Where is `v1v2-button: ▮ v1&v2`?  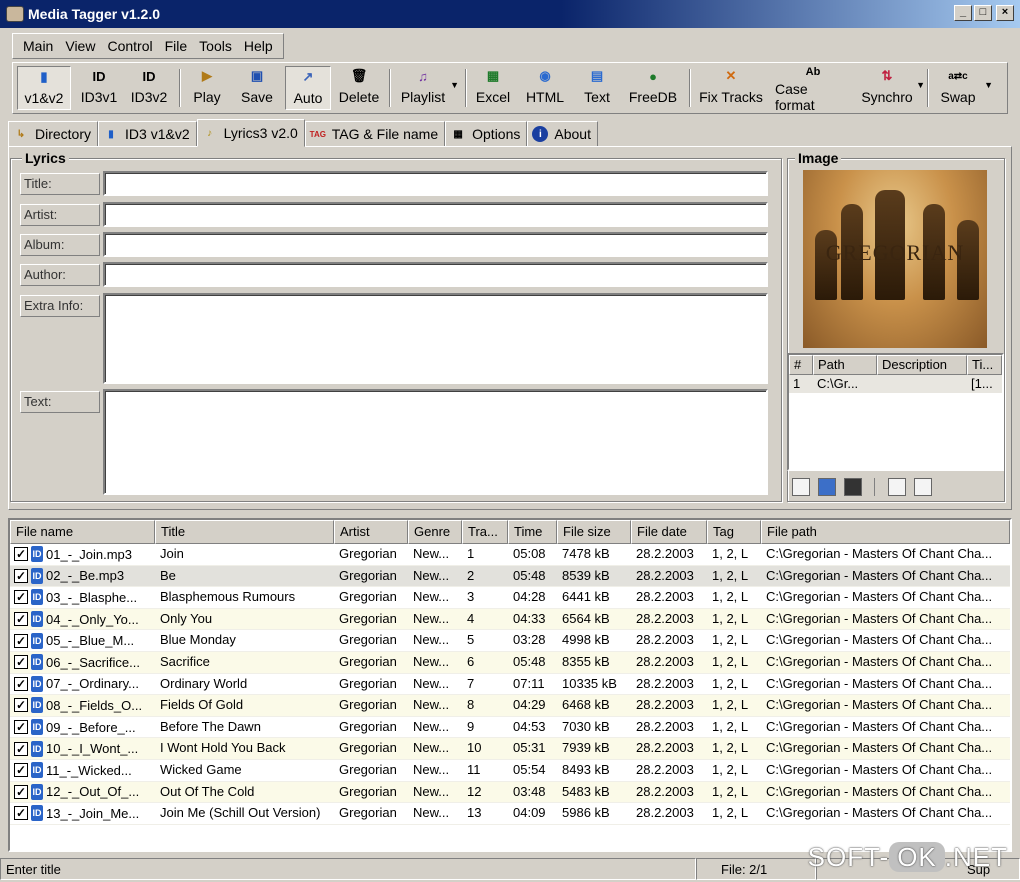 v1v2-button: ▮ v1&v2 is located at coordinates (44, 88).